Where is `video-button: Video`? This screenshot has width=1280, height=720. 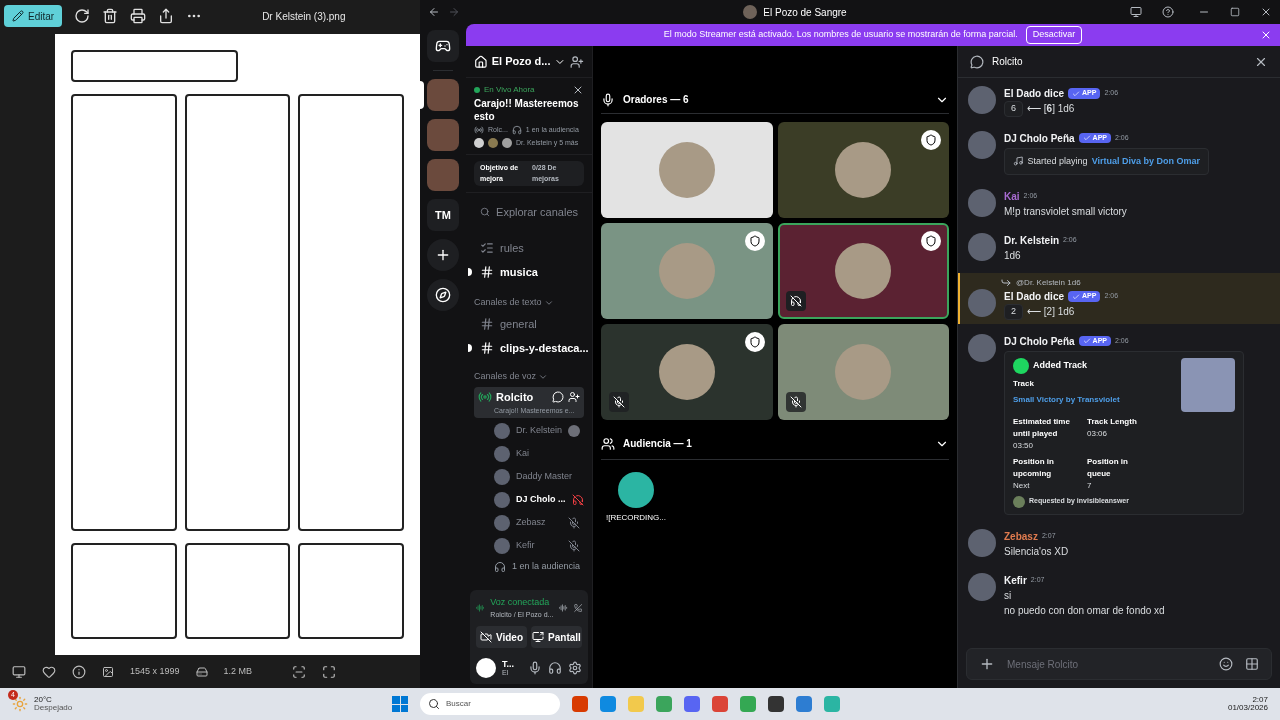
video-button: Video is located at coordinates (501, 637).